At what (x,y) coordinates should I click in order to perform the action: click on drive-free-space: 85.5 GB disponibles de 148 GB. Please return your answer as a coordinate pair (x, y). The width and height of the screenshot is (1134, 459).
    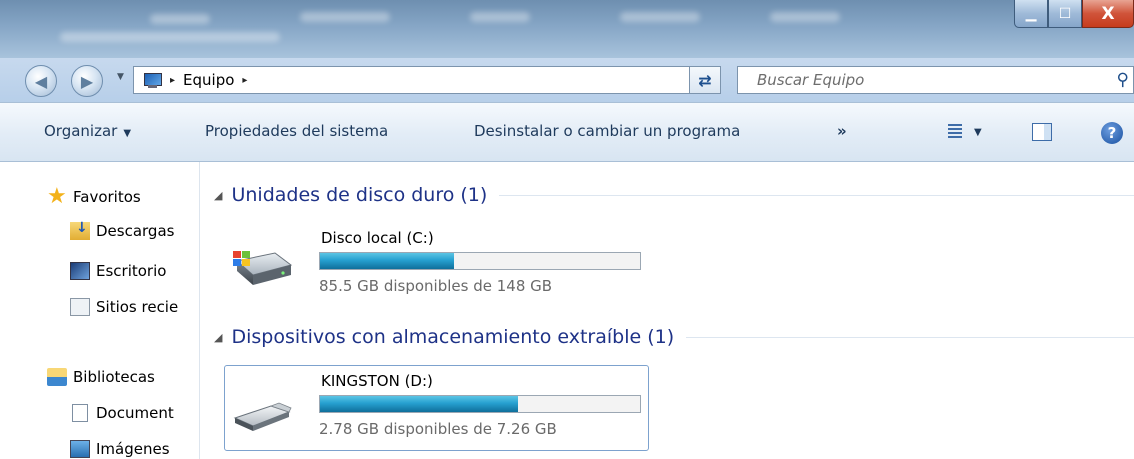
    Looking at the image, I should click on (436, 286).